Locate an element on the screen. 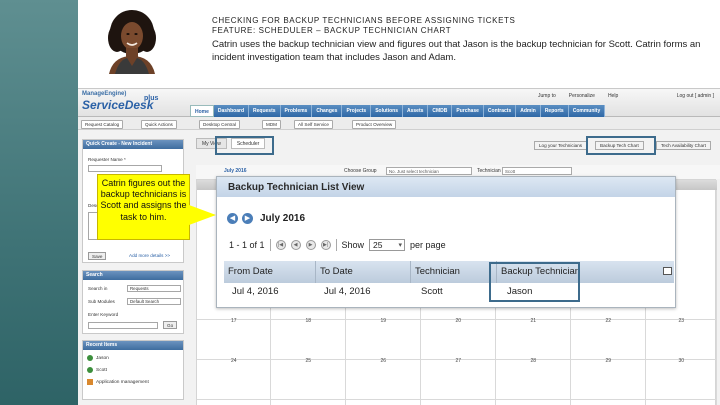  calendar-day-cell: 24 is located at coordinates (234, 379).